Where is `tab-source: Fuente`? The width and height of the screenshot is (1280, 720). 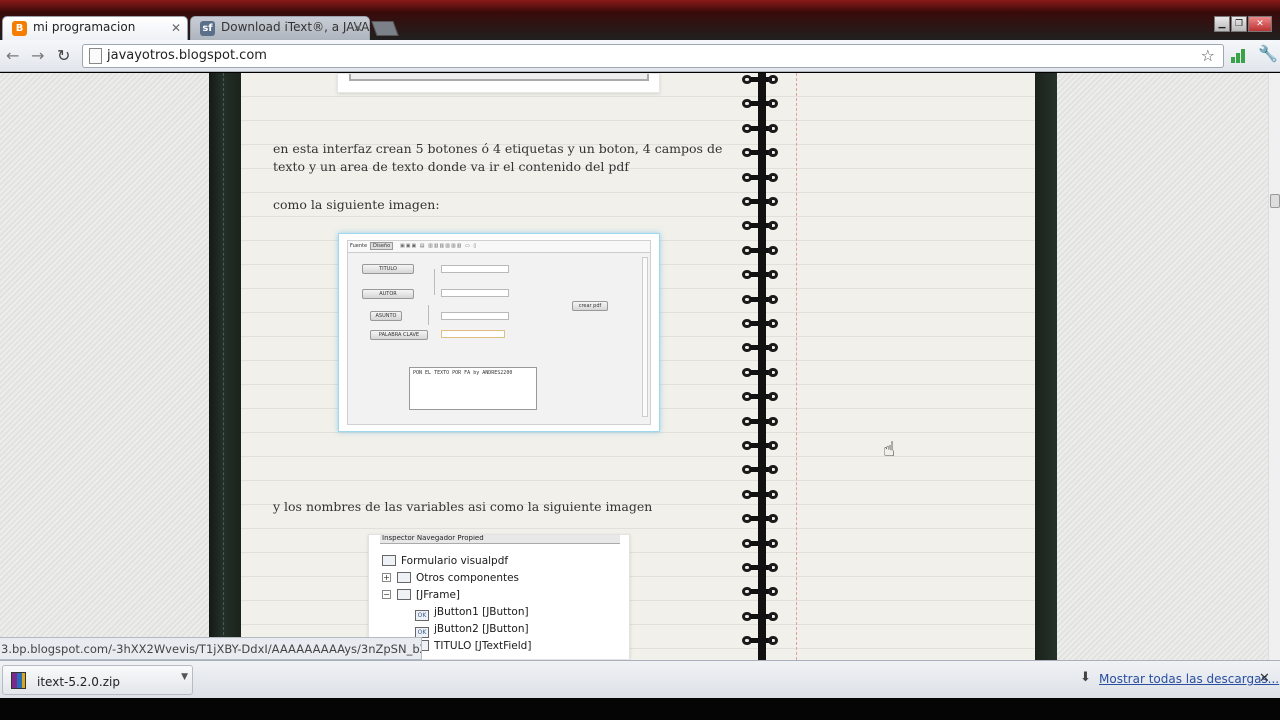
tab-source: Fuente is located at coordinates (359, 246).